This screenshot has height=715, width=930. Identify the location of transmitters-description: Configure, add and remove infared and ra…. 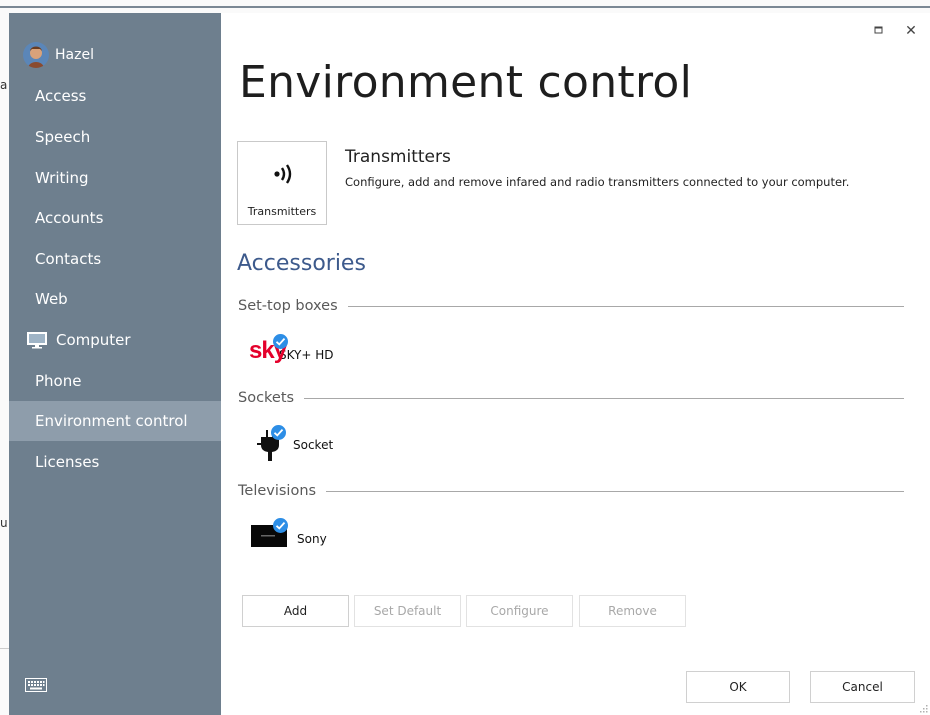
(597, 182).